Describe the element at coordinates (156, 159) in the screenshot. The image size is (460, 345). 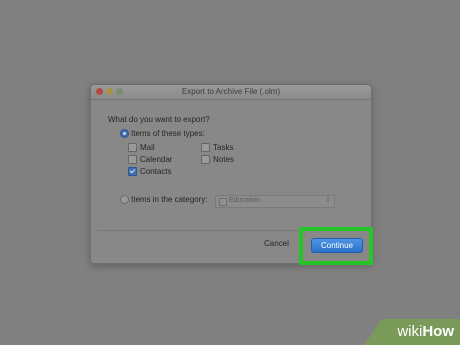
I see `calendar-label: Calendar` at that location.